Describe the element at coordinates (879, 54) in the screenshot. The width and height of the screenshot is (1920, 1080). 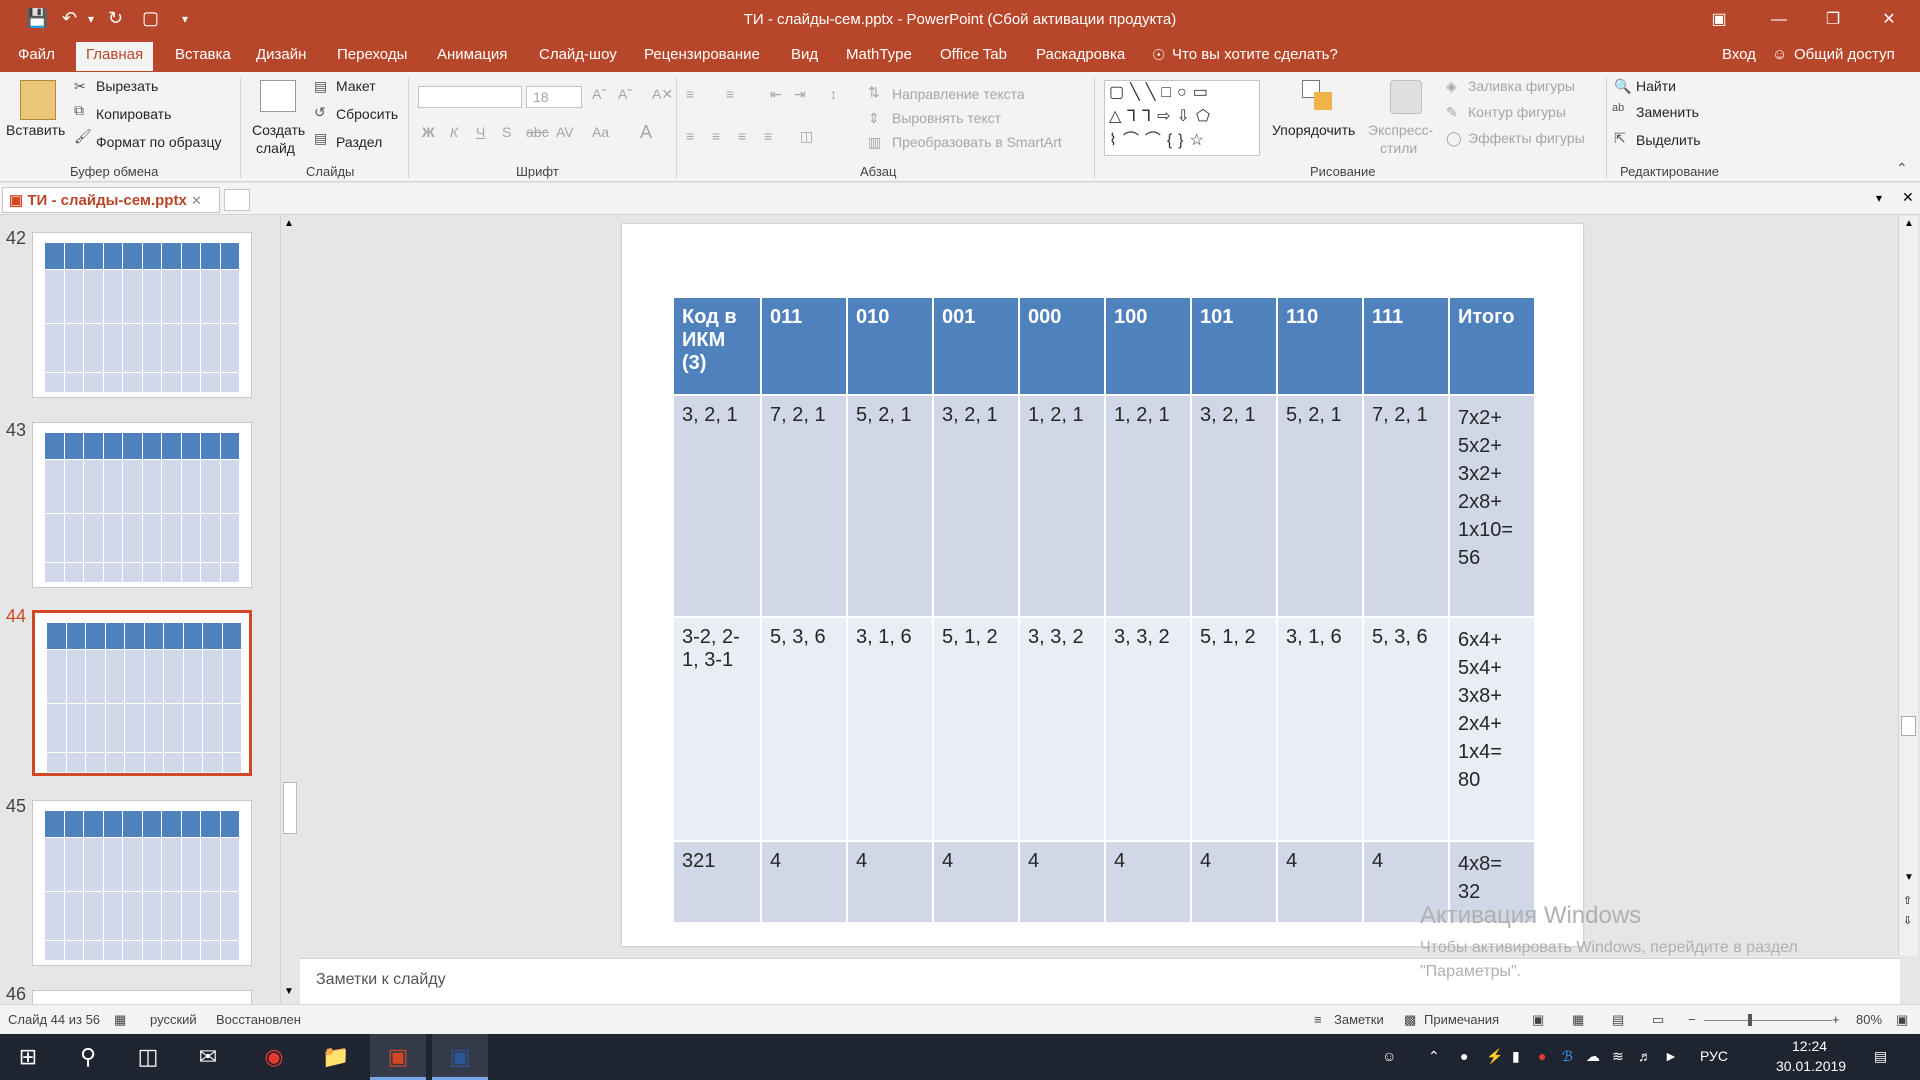
I see `tab-mathtype: MathType` at that location.